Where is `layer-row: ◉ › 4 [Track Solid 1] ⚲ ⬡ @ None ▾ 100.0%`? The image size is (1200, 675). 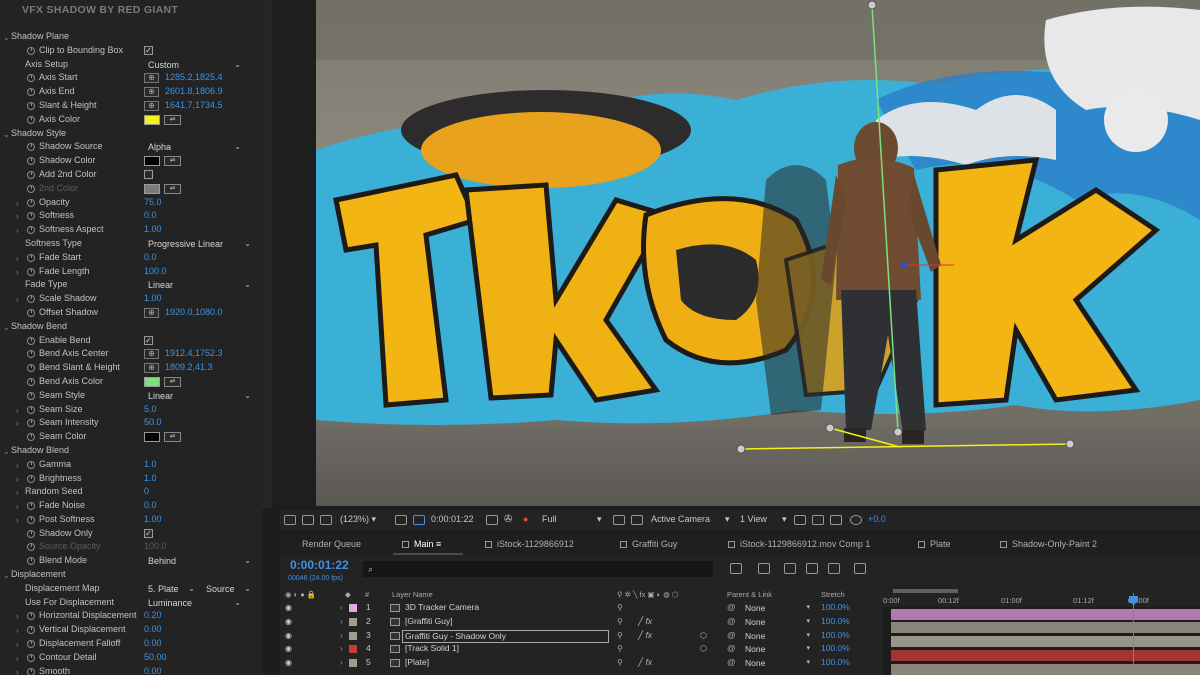 layer-row: ◉ › 4 [Track Solid 1] ⚲ ⬡ @ None ▾ 100.0% is located at coordinates (580, 649).